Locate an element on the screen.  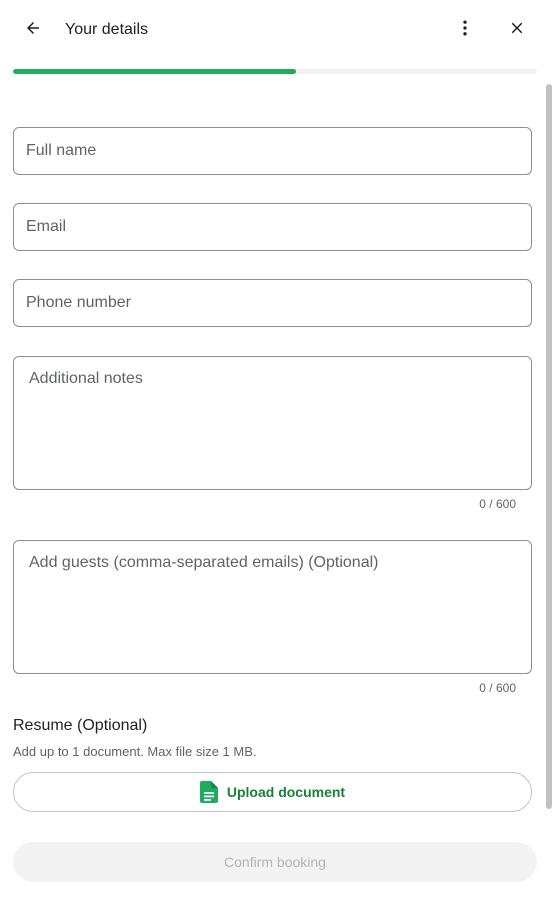
phone-input is located at coordinates (272, 303).